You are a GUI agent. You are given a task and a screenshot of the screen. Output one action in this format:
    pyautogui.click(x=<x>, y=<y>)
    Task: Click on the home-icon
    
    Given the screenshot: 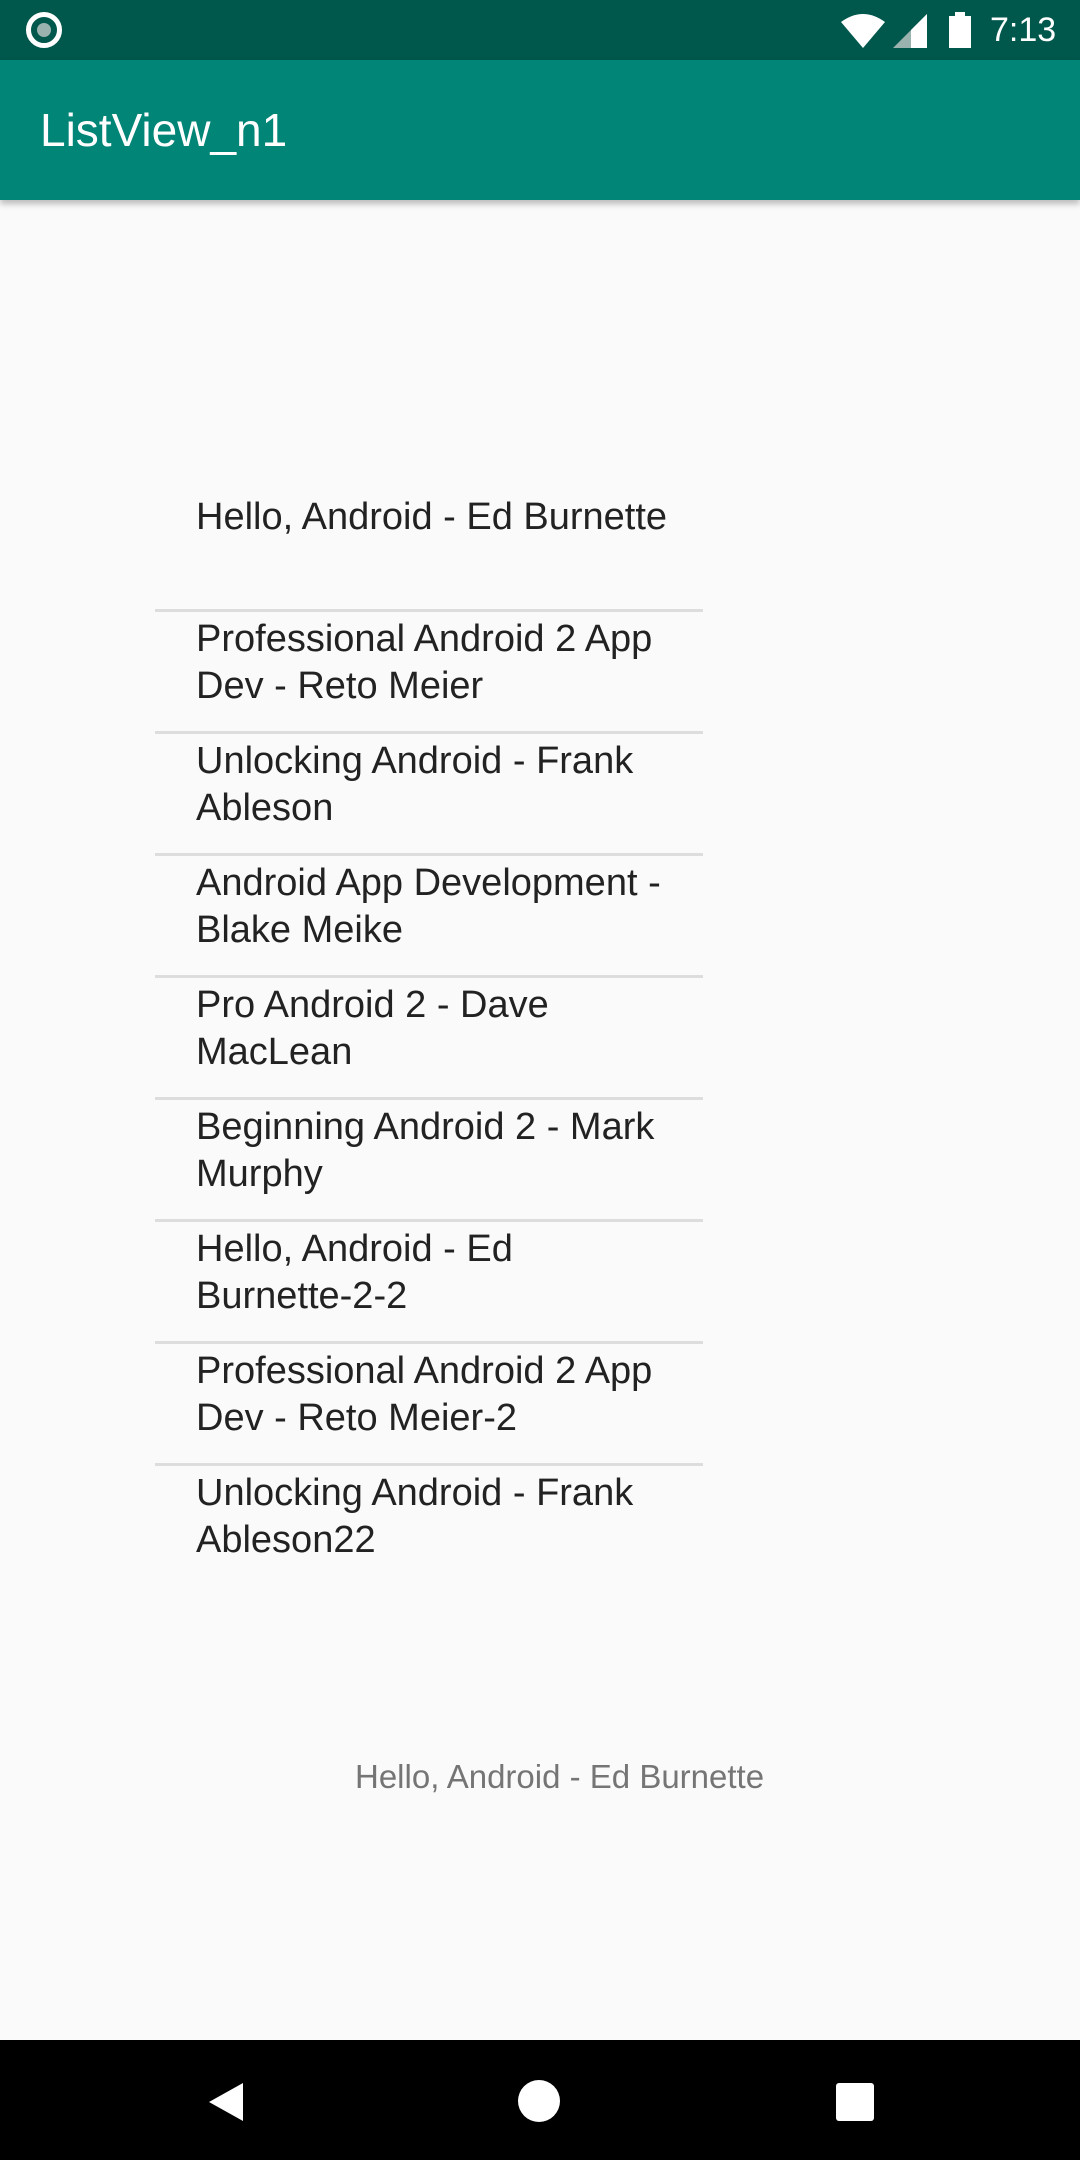 What is the action you would take?
    pyautogui.click(x=539, y=2101)
    